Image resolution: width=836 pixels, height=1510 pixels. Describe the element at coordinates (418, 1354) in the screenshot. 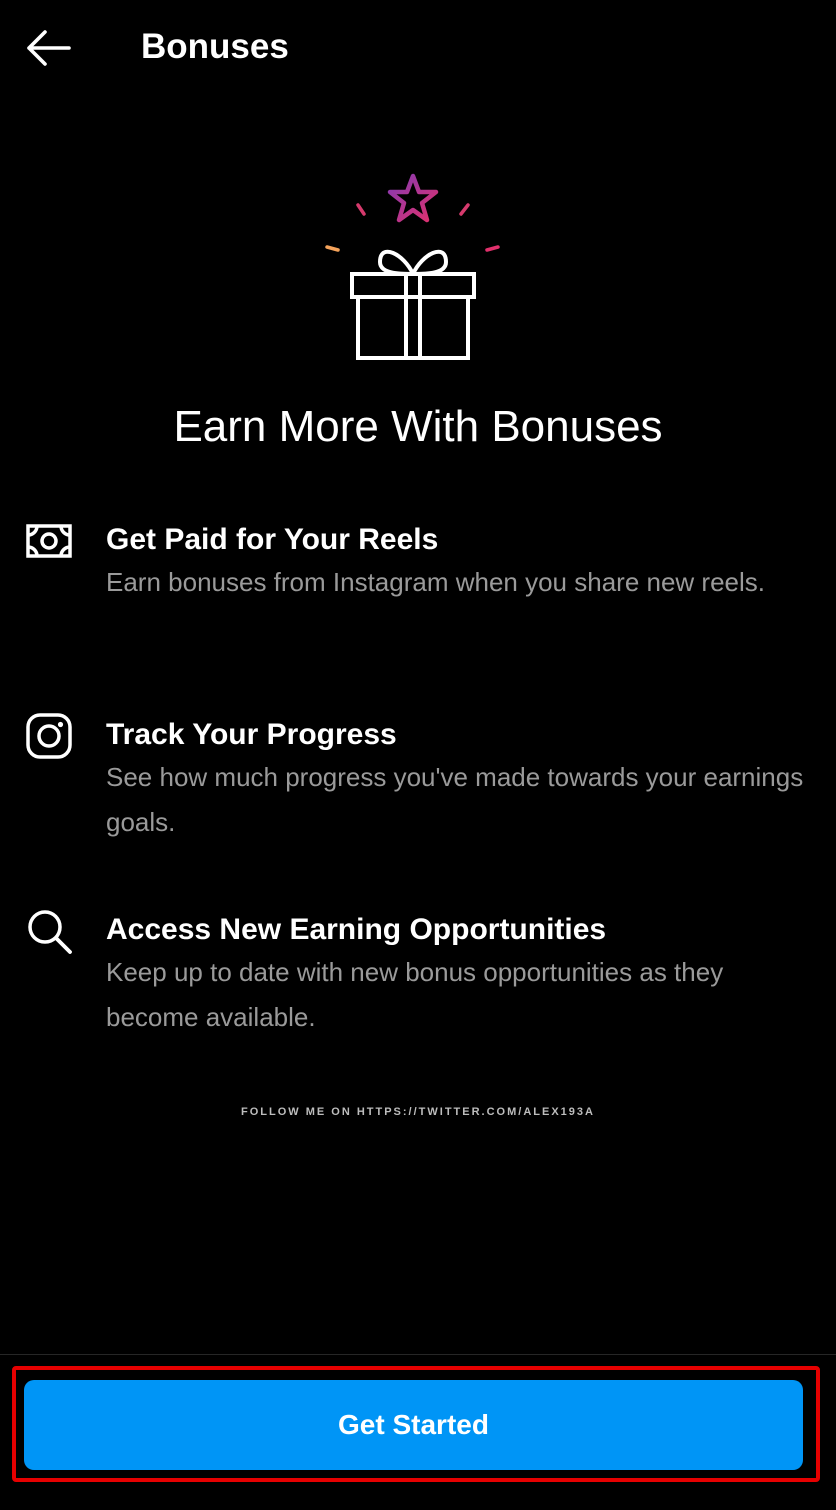

I see `bottom-divider` at that location.